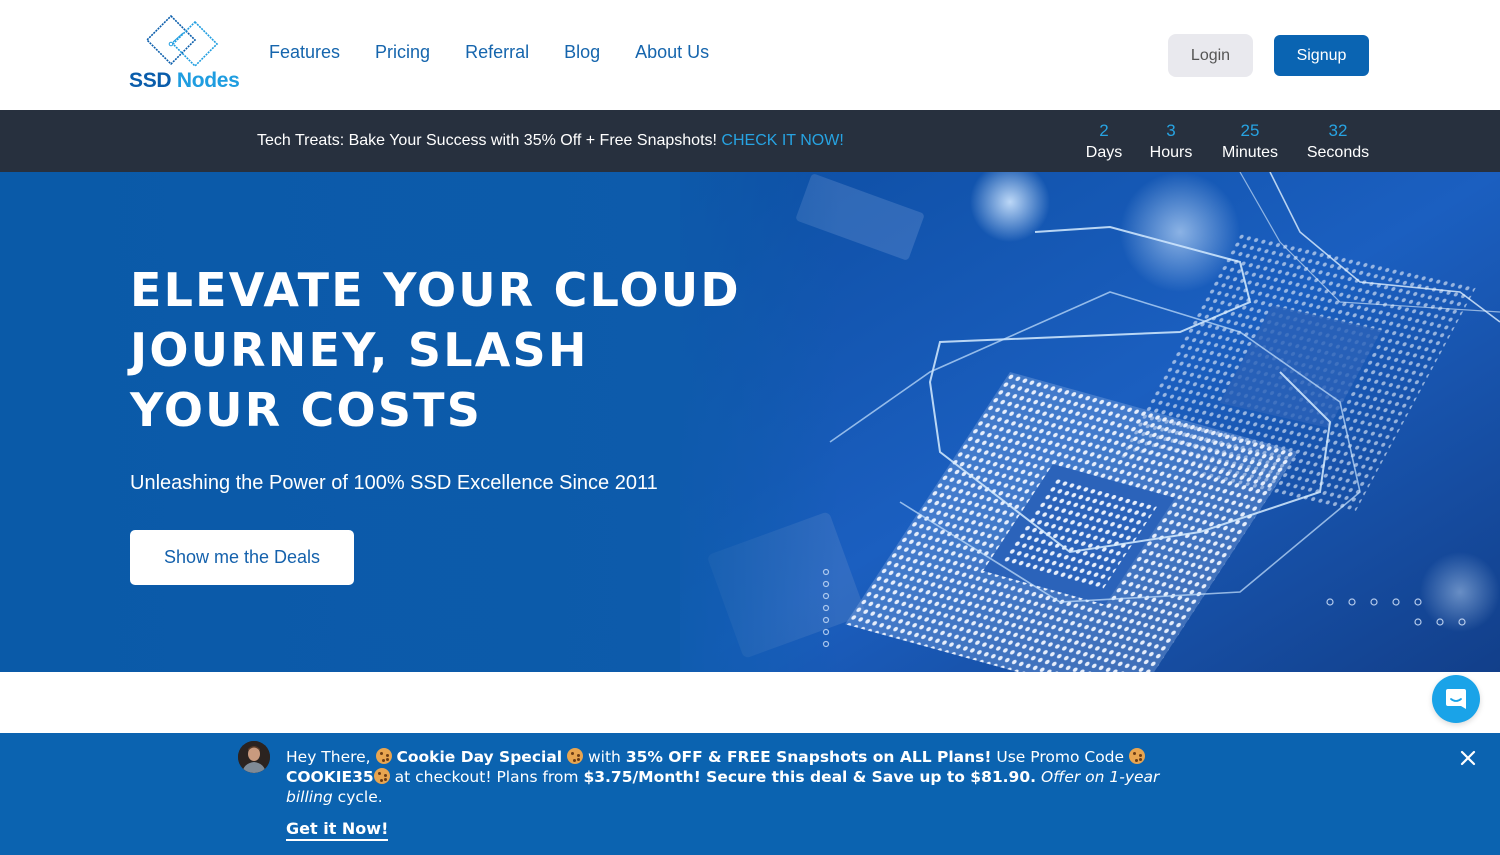 The image size is (1500, 855). I want to click on close-icon, so click(1468, 758).